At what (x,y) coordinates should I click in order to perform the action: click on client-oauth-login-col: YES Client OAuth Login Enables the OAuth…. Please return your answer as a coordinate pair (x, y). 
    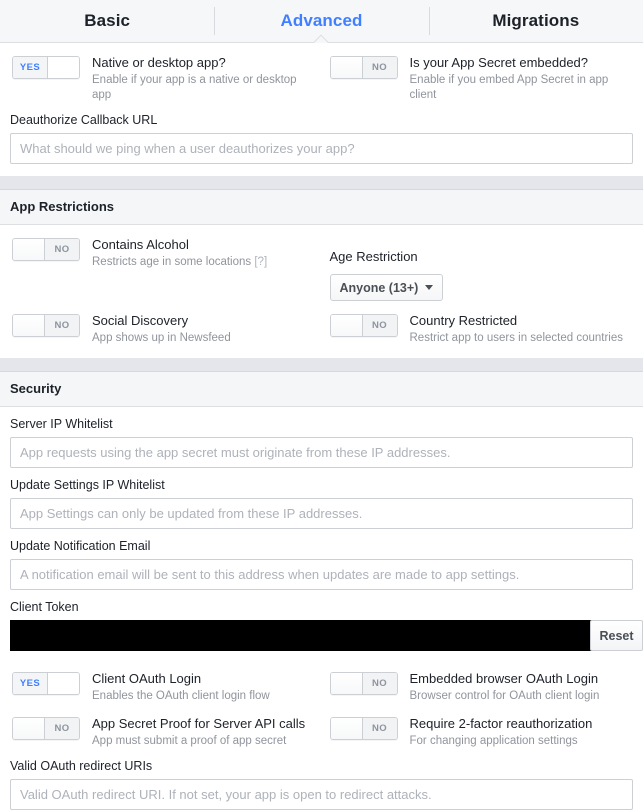
    Looking at the image, I should click on (161, 681).